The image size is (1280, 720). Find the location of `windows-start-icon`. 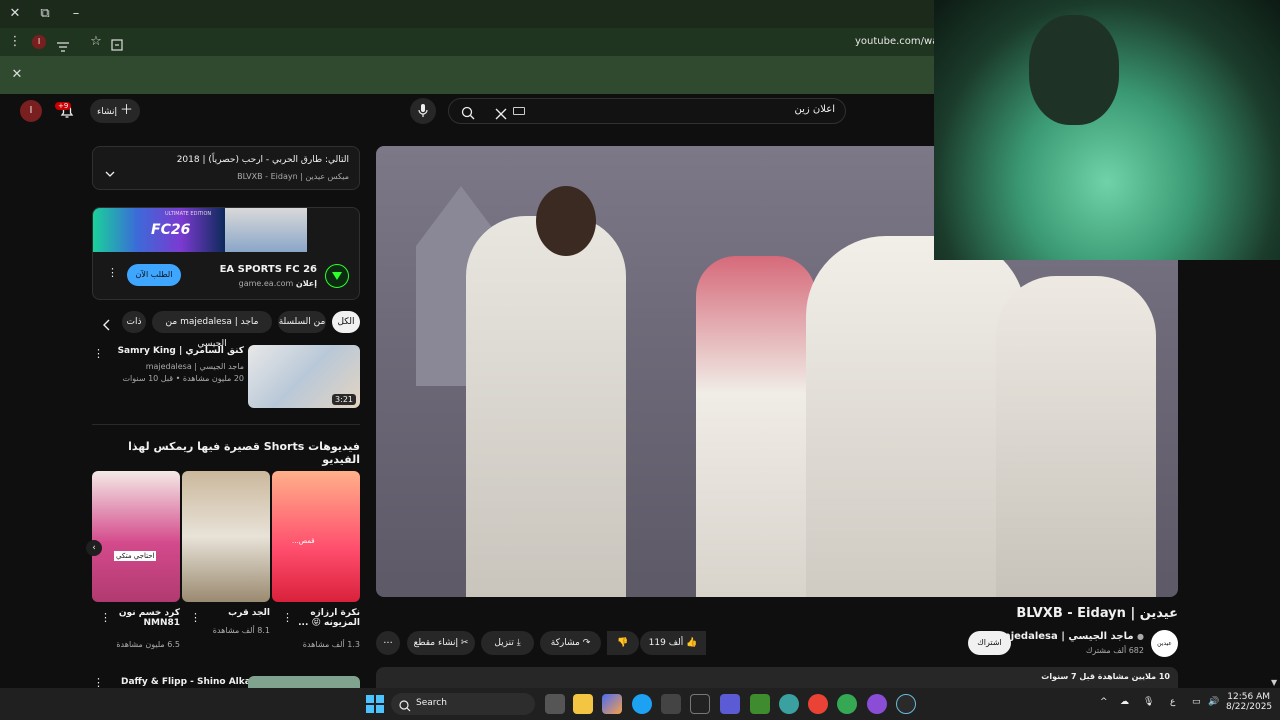

windows-start-icon is located at coordinates (375, 704).